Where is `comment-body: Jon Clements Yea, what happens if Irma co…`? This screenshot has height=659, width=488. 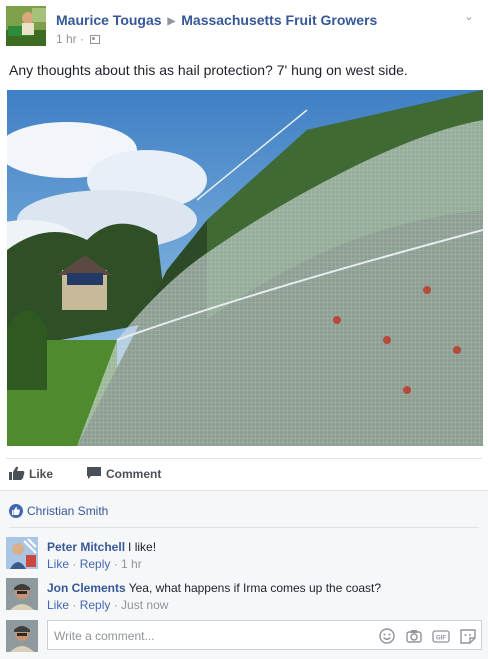
comment-body: Jon Clements Yea, what happens if Irma co… is located at coordinates (214, 588).